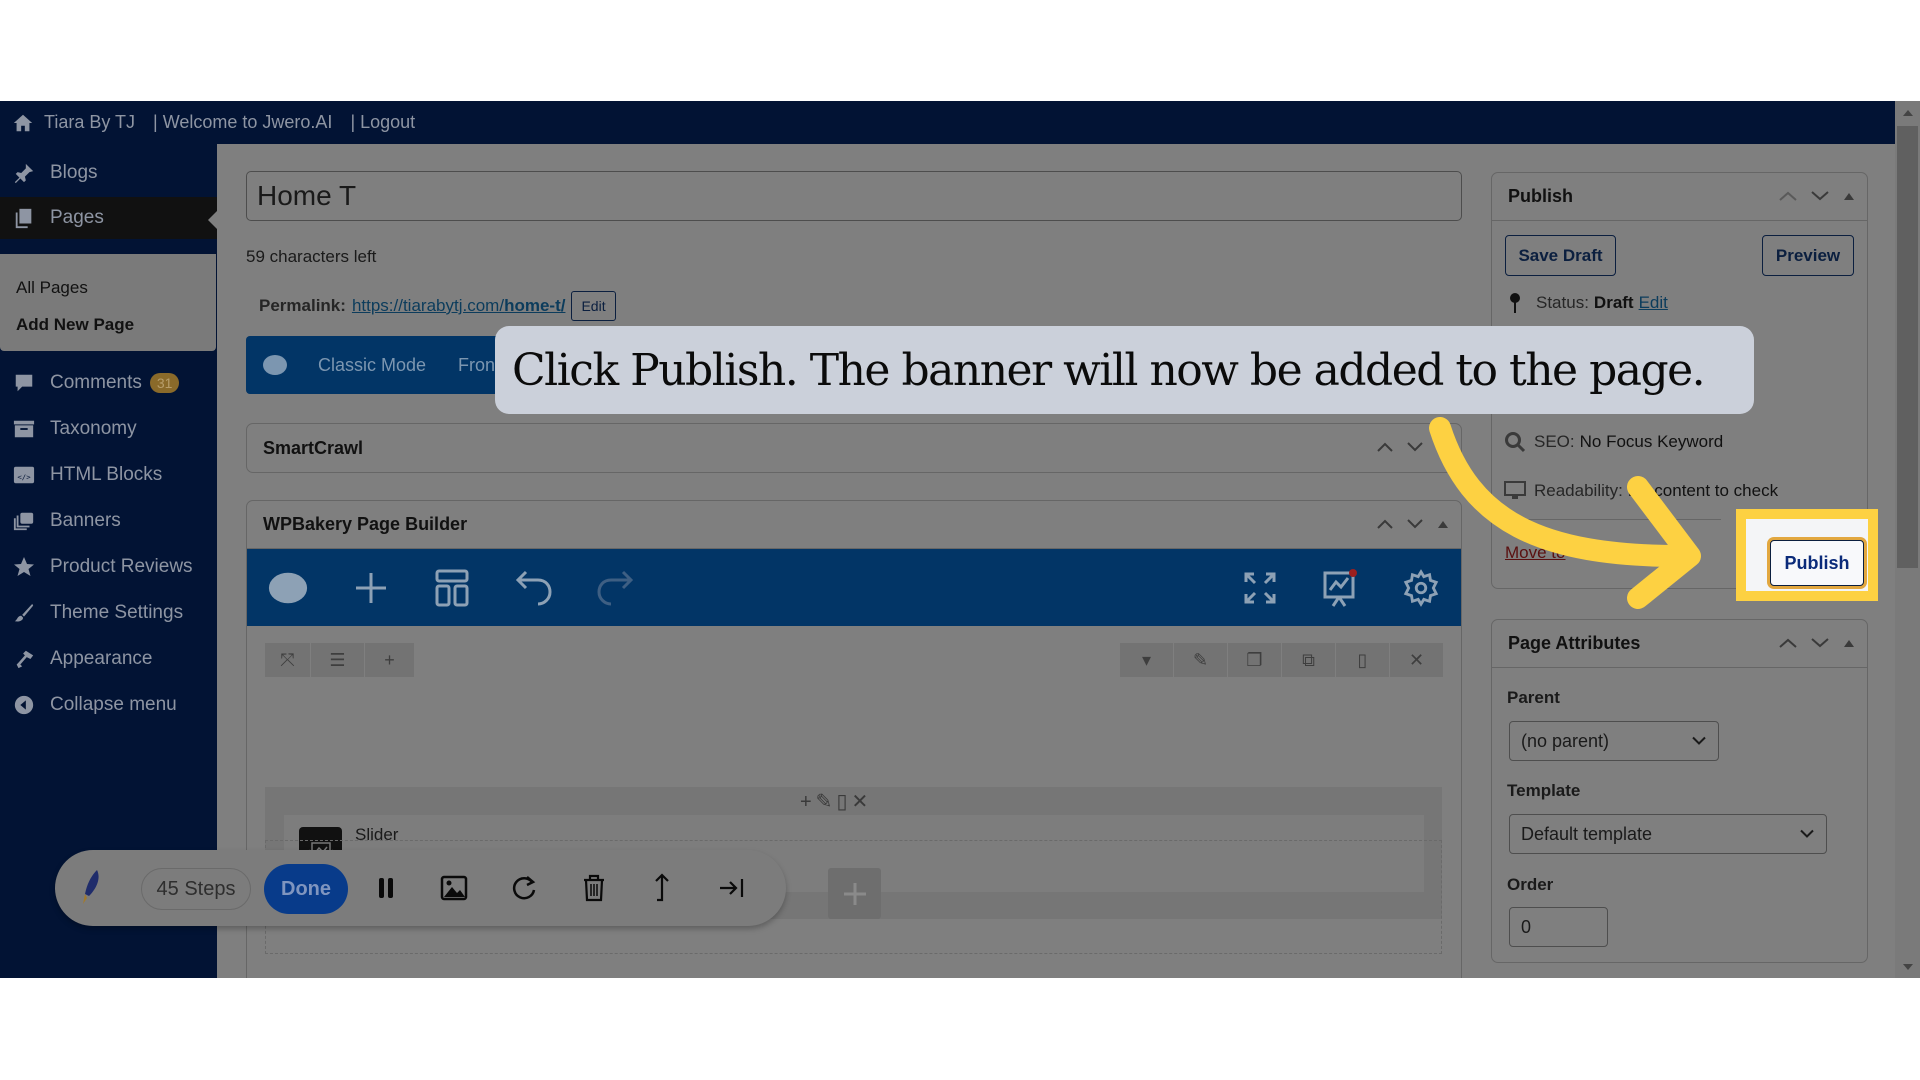  I want to click on seo-row: SEO: No Focus Keyword, so click(1613, 442).